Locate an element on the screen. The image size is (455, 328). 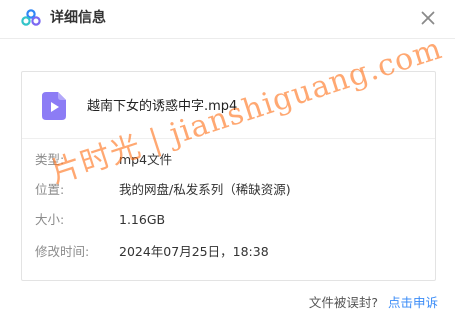
detail-value: 2024年07月25日，18:38 is located at coordinates (194, 251).